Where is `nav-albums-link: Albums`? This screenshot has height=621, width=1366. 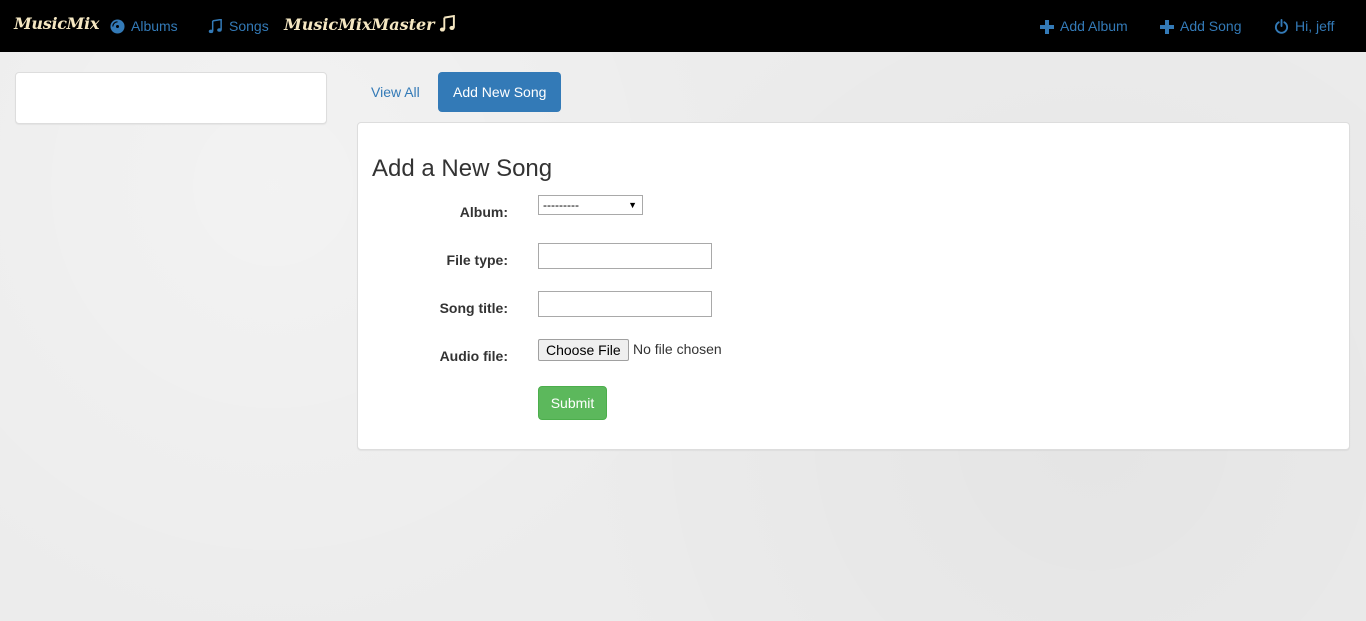
nav-albums-link: Albums is located at coordinates (144, 26).